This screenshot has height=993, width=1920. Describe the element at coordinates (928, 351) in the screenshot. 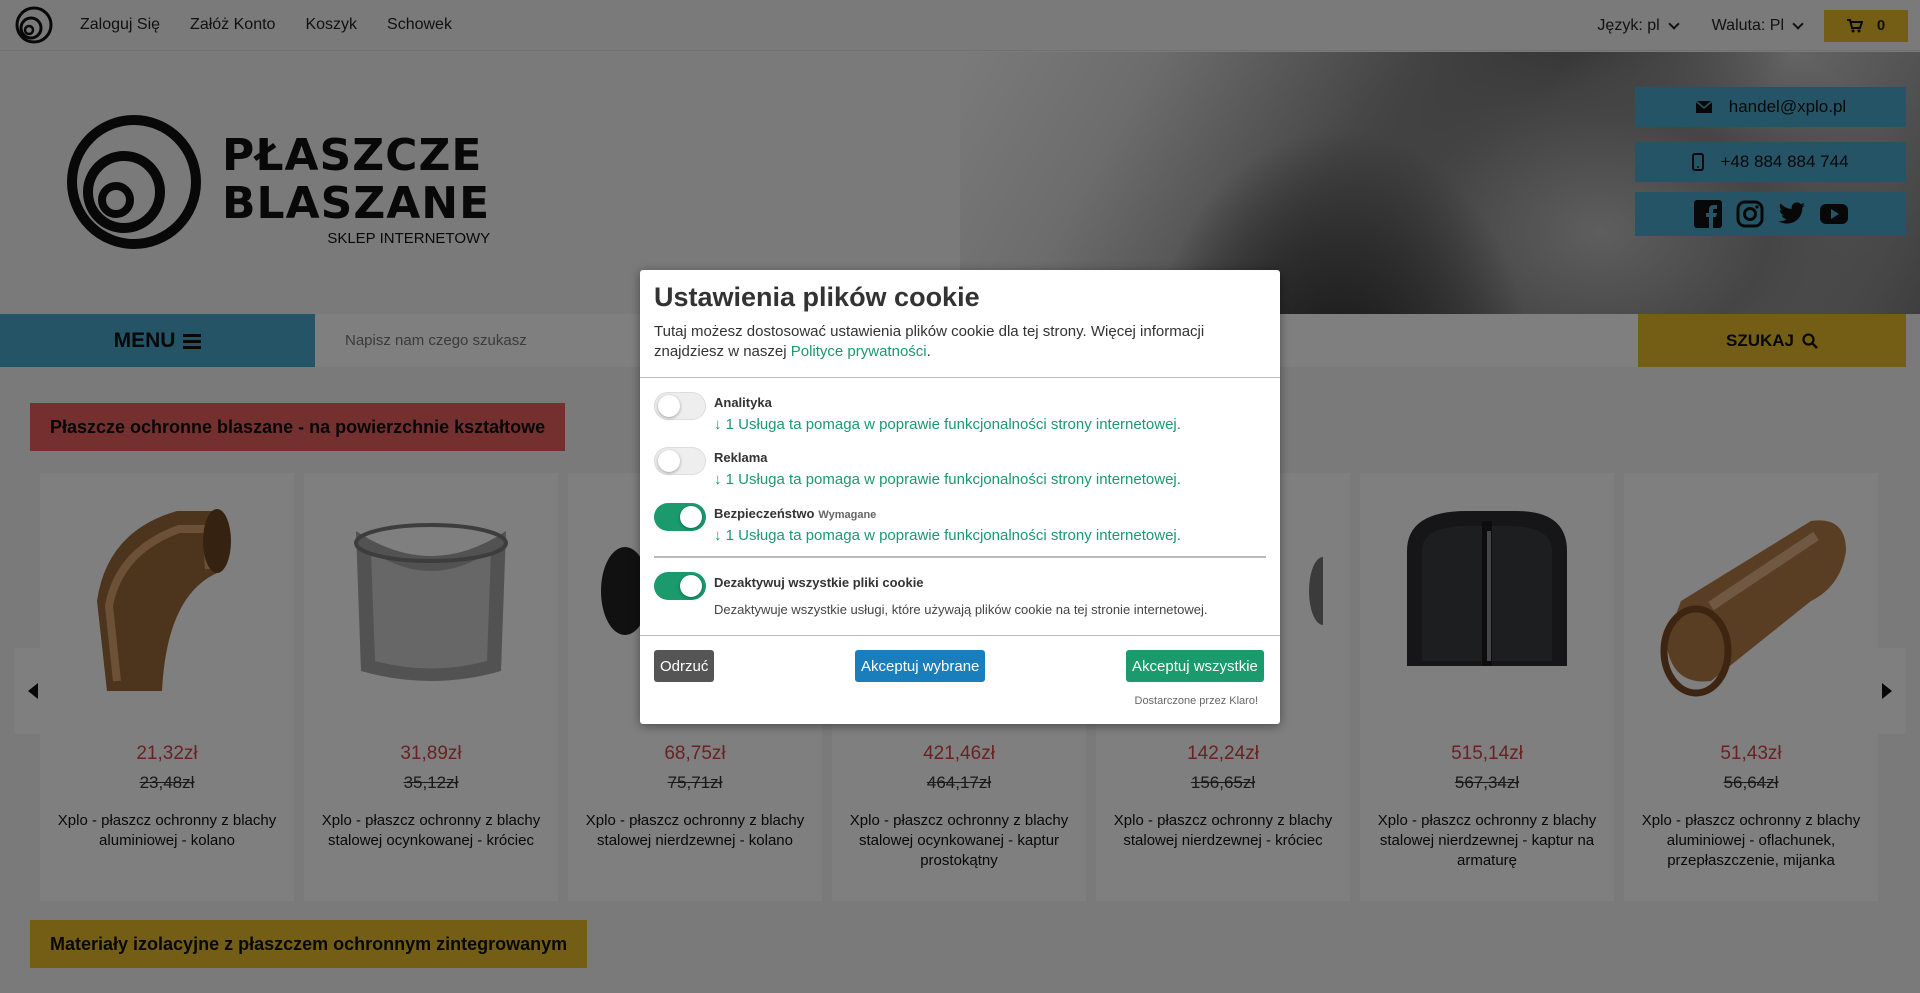

I see `description-suffix: .` at that location.